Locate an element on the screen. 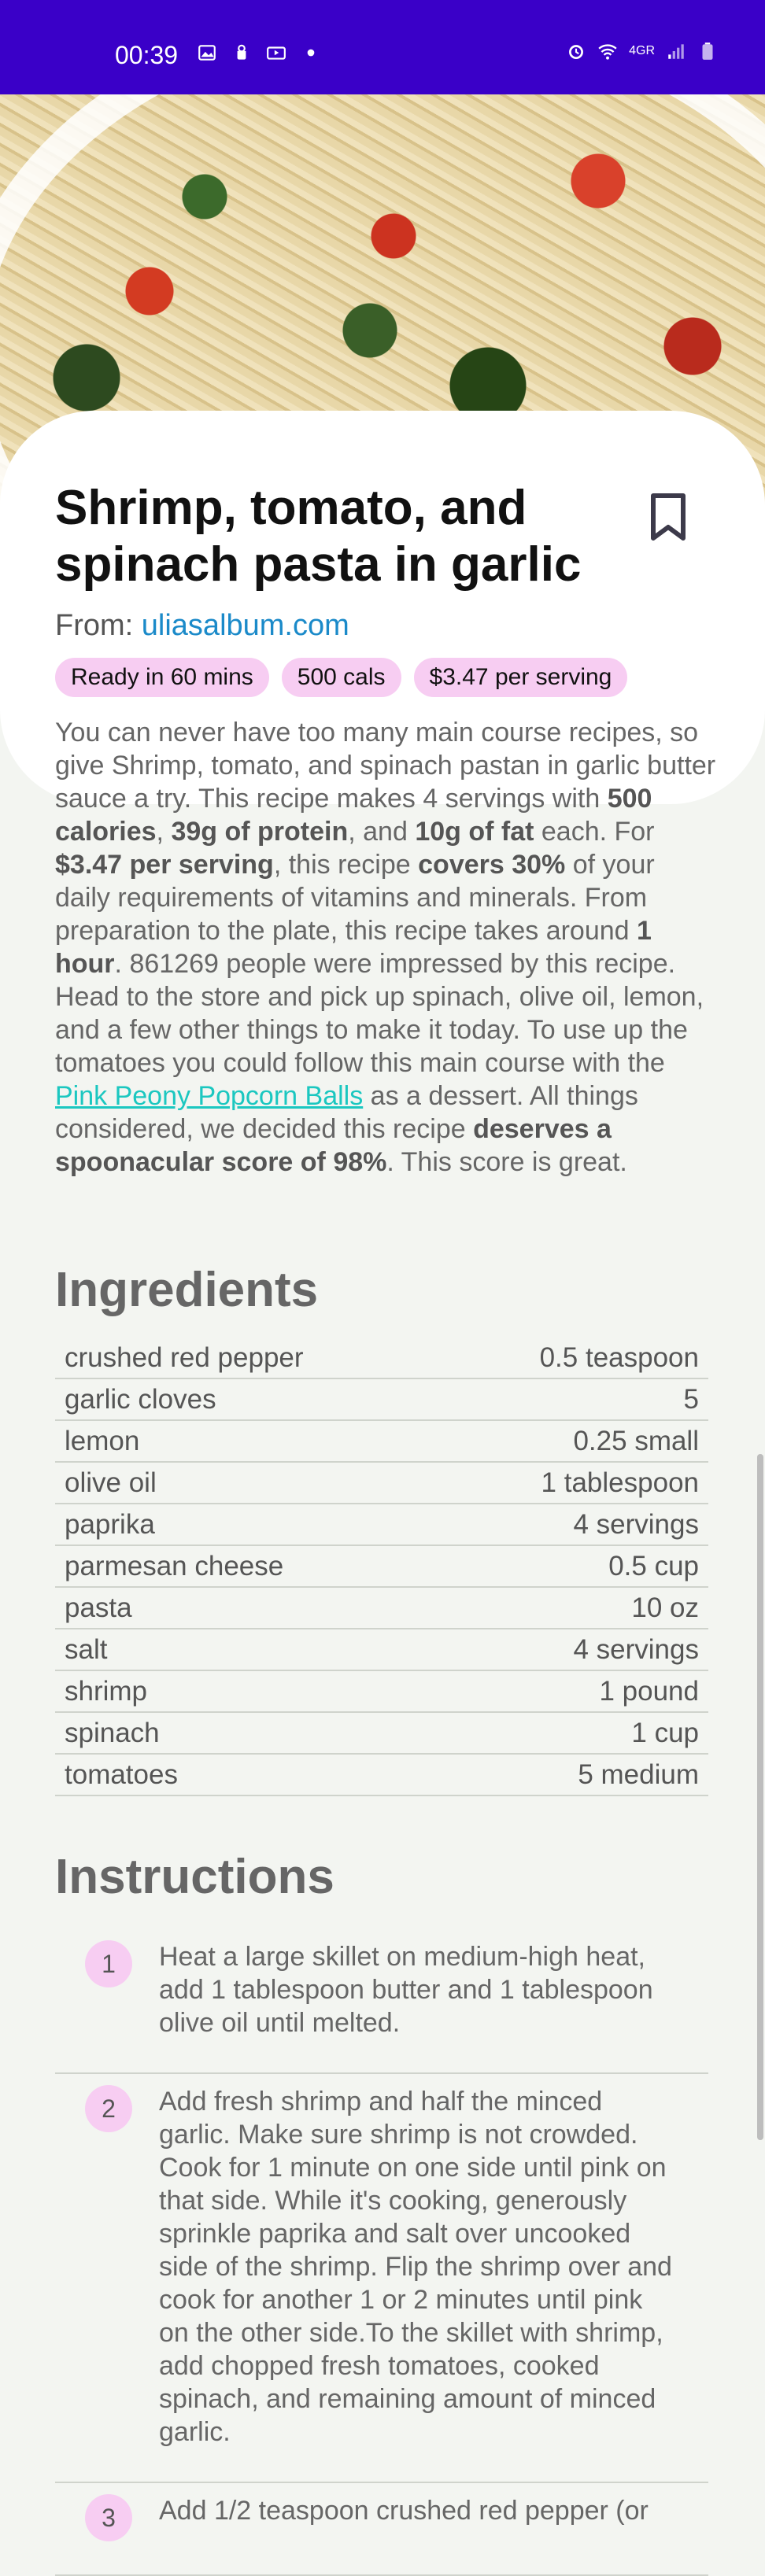 The image size is (765, 2576). ingredient-amount: 5 medium is located at coordinates (638, 1774).